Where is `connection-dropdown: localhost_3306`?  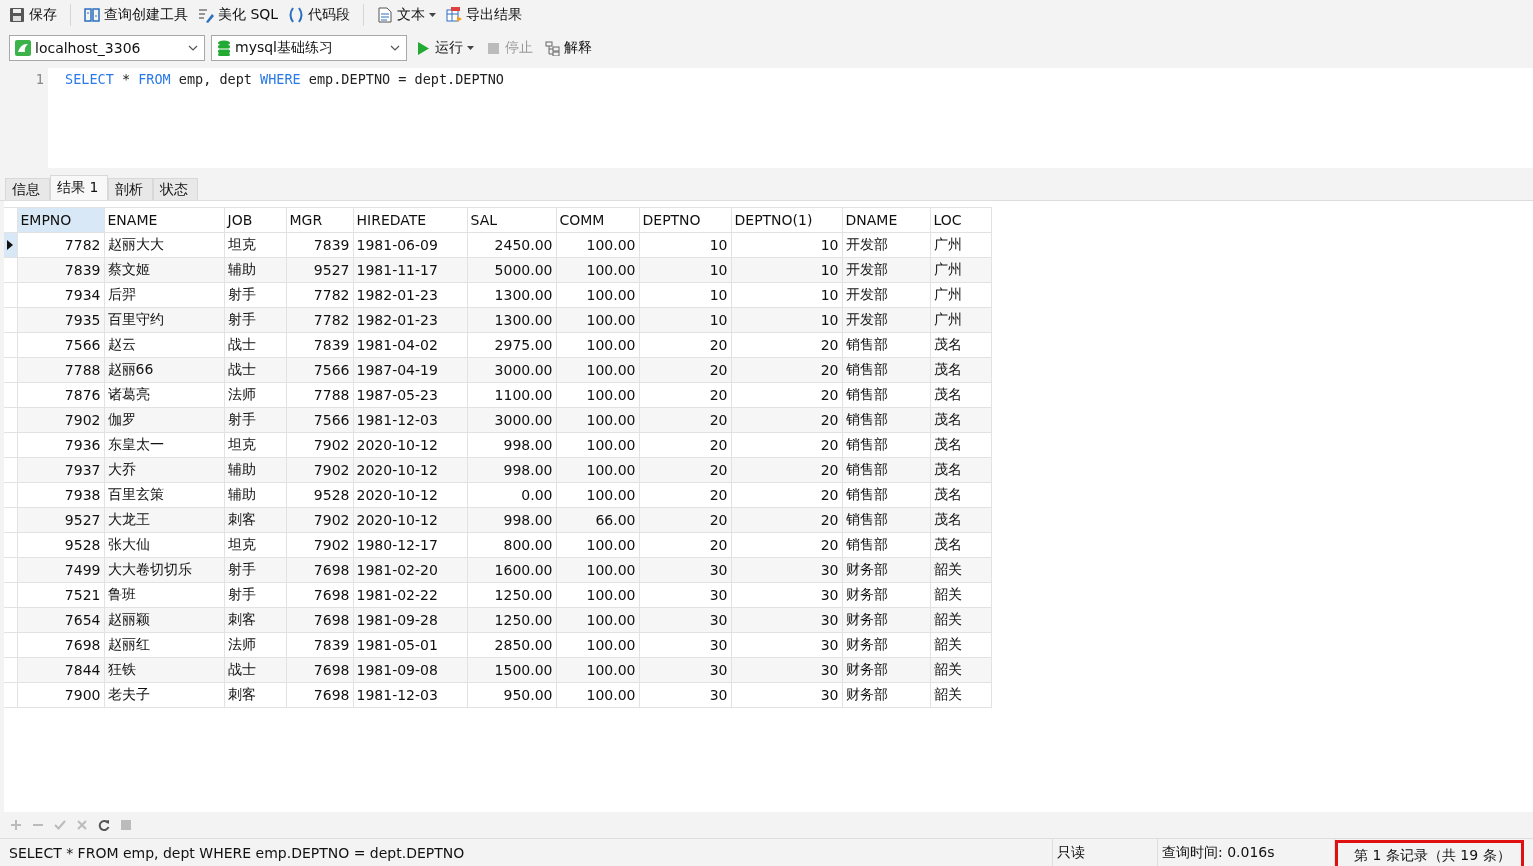
connection-dropdown: localhost_3306 is located at coordinates (107, 48).